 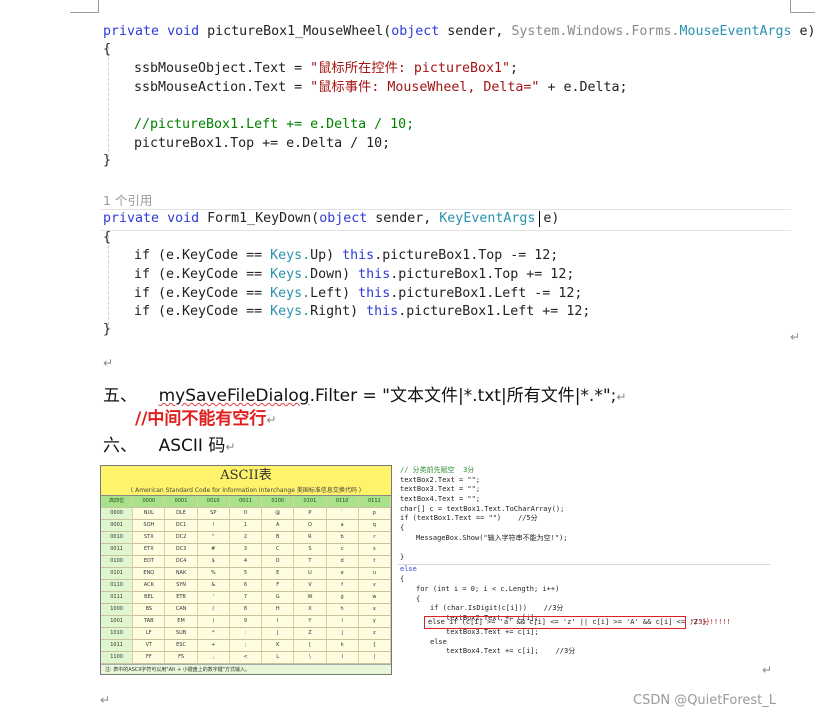 What do you see at coordinates (117, 513) in the screenshot?
I see `ascii-cell: 0000` at bounding box center [117, 513].